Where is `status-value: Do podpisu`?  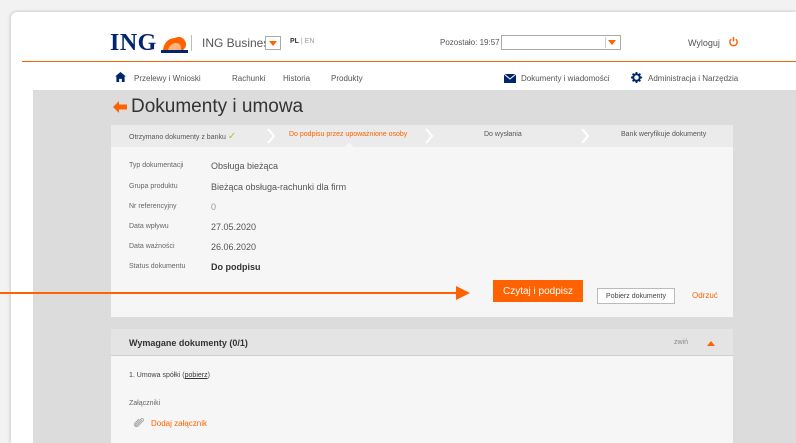 status-value: Do podpisu is located at coordinates (236, 267).